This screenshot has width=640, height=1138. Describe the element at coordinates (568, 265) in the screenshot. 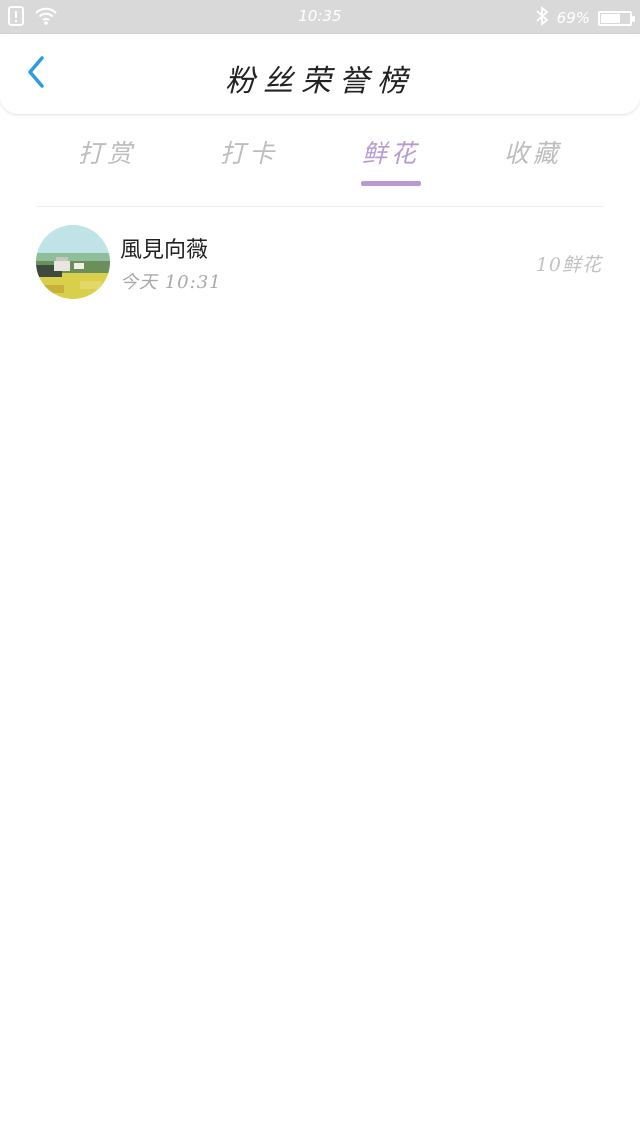

I see `flower-count: 10鲜花` at that location.